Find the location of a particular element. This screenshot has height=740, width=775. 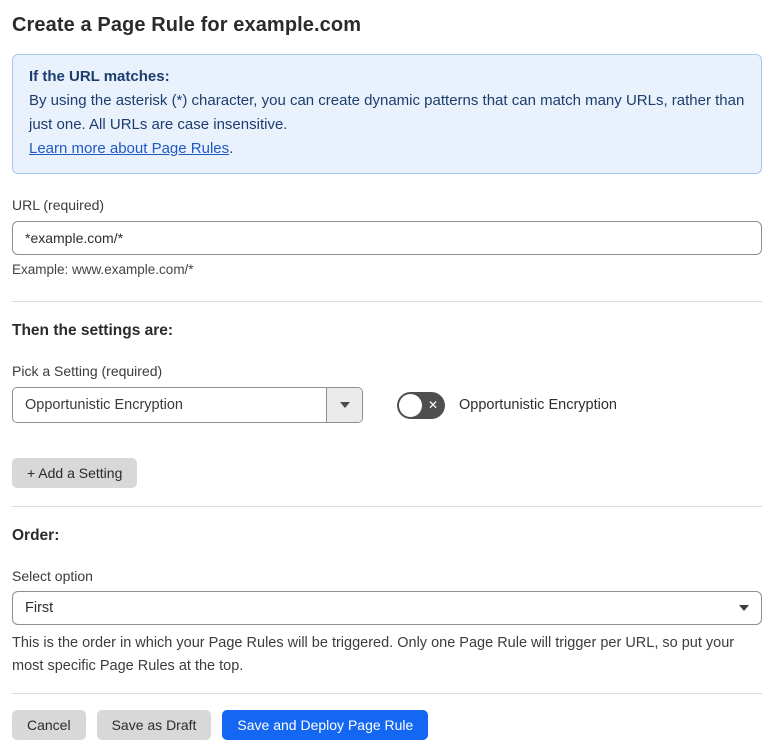

order-select-label: Select option is located at coordinates (52, 576).